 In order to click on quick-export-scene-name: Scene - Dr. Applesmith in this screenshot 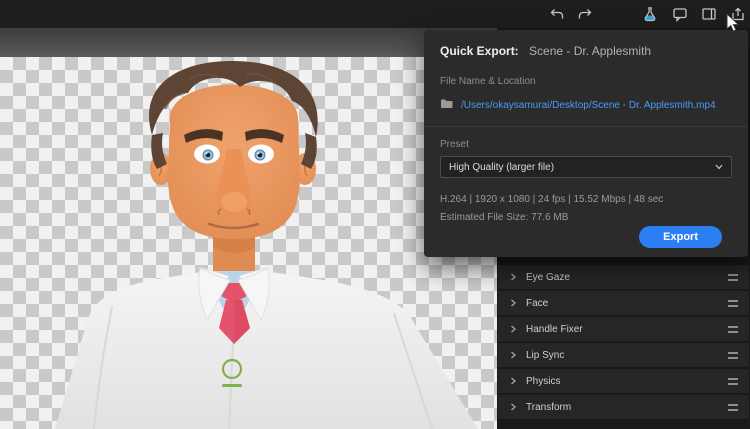, I will do `click(590, 51)`.